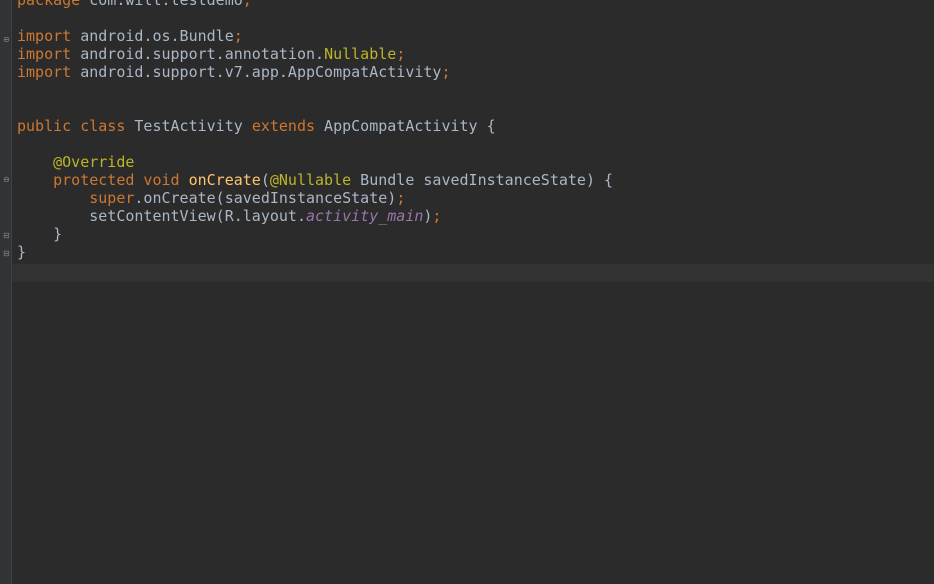 This screenshot has width=934, height=584. I want to click on code-token: setContentView(R.layout., so click(161, 216).